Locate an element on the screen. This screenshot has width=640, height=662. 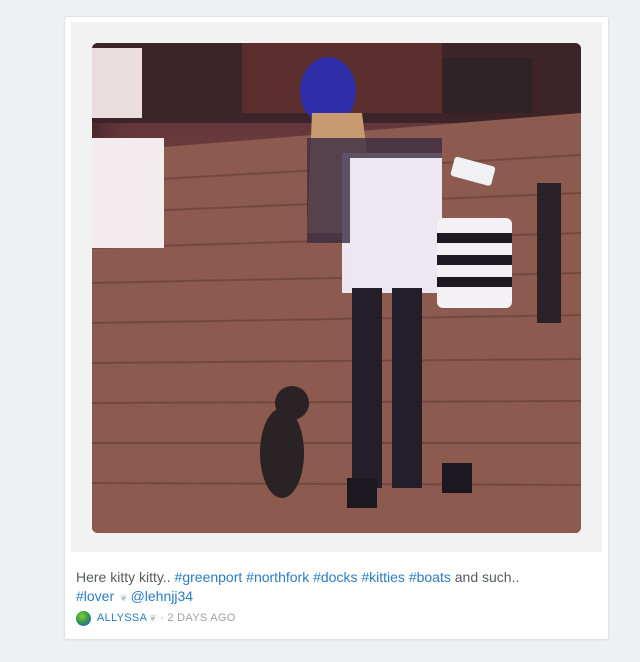
post-meta: ALLYSSA ❦ · 2 DAYS AGO is located at coordinates (156, 618).